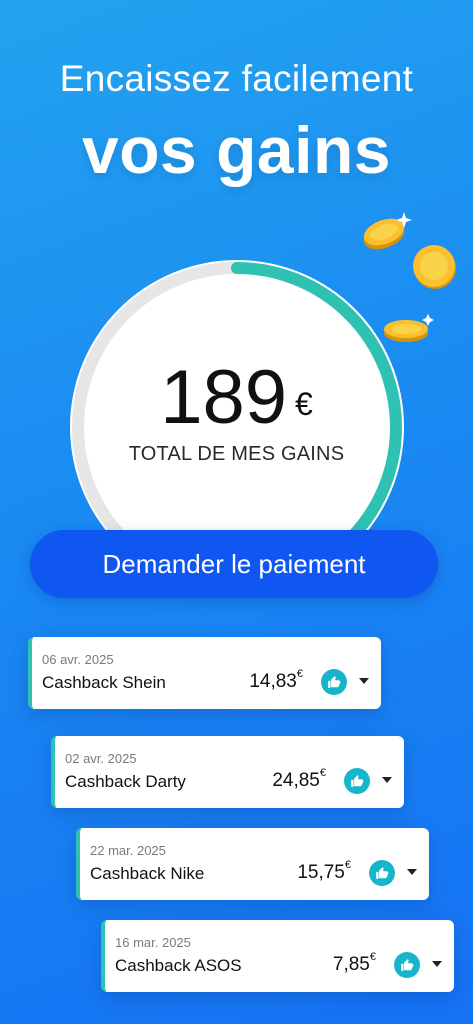 This screenshot has width=473, height=1024. Describe the element at coordinates (252, 864) in the screenshot. I see `transaction-card: 22 mar. 2025 Cashback Nike 15,75€` at that location.